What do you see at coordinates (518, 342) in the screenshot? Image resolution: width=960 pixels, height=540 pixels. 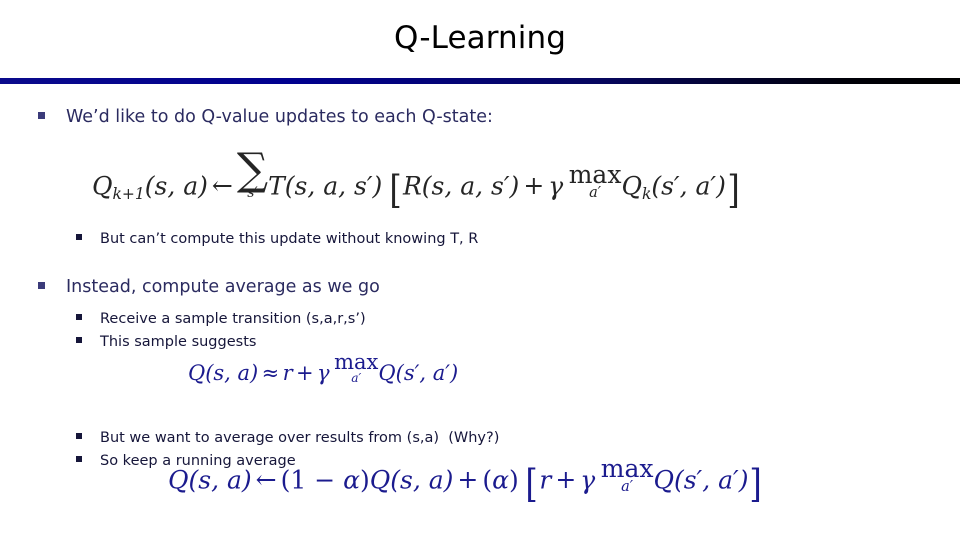 I see `bullet-item-5: This sample suggests` at bounding box center [518, 342].